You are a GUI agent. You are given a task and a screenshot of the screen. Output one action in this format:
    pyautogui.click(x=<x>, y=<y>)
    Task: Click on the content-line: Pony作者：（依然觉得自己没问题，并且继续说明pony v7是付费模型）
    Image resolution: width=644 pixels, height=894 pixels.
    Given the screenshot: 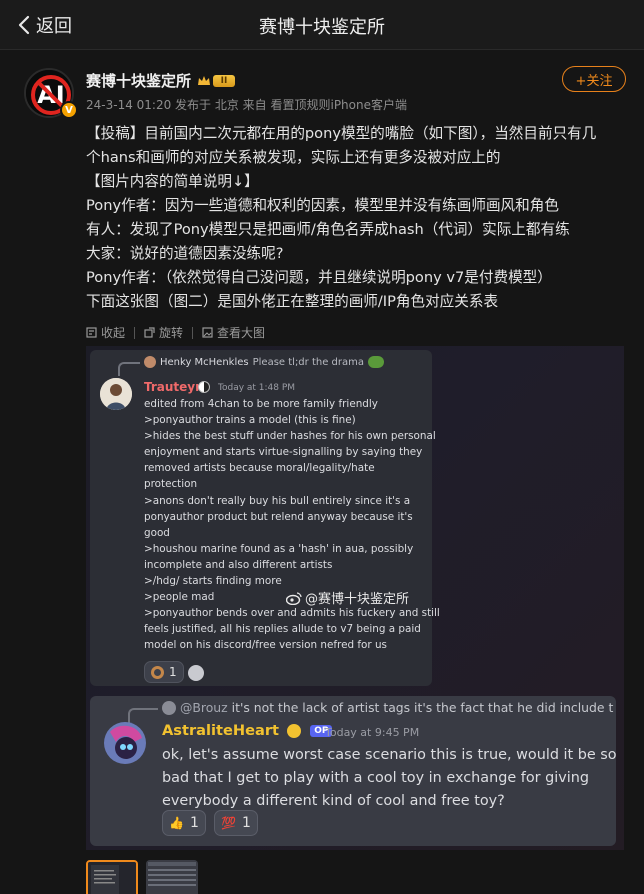 What is the action you would take?
    pyautogui.click(x=319, y=277)
    